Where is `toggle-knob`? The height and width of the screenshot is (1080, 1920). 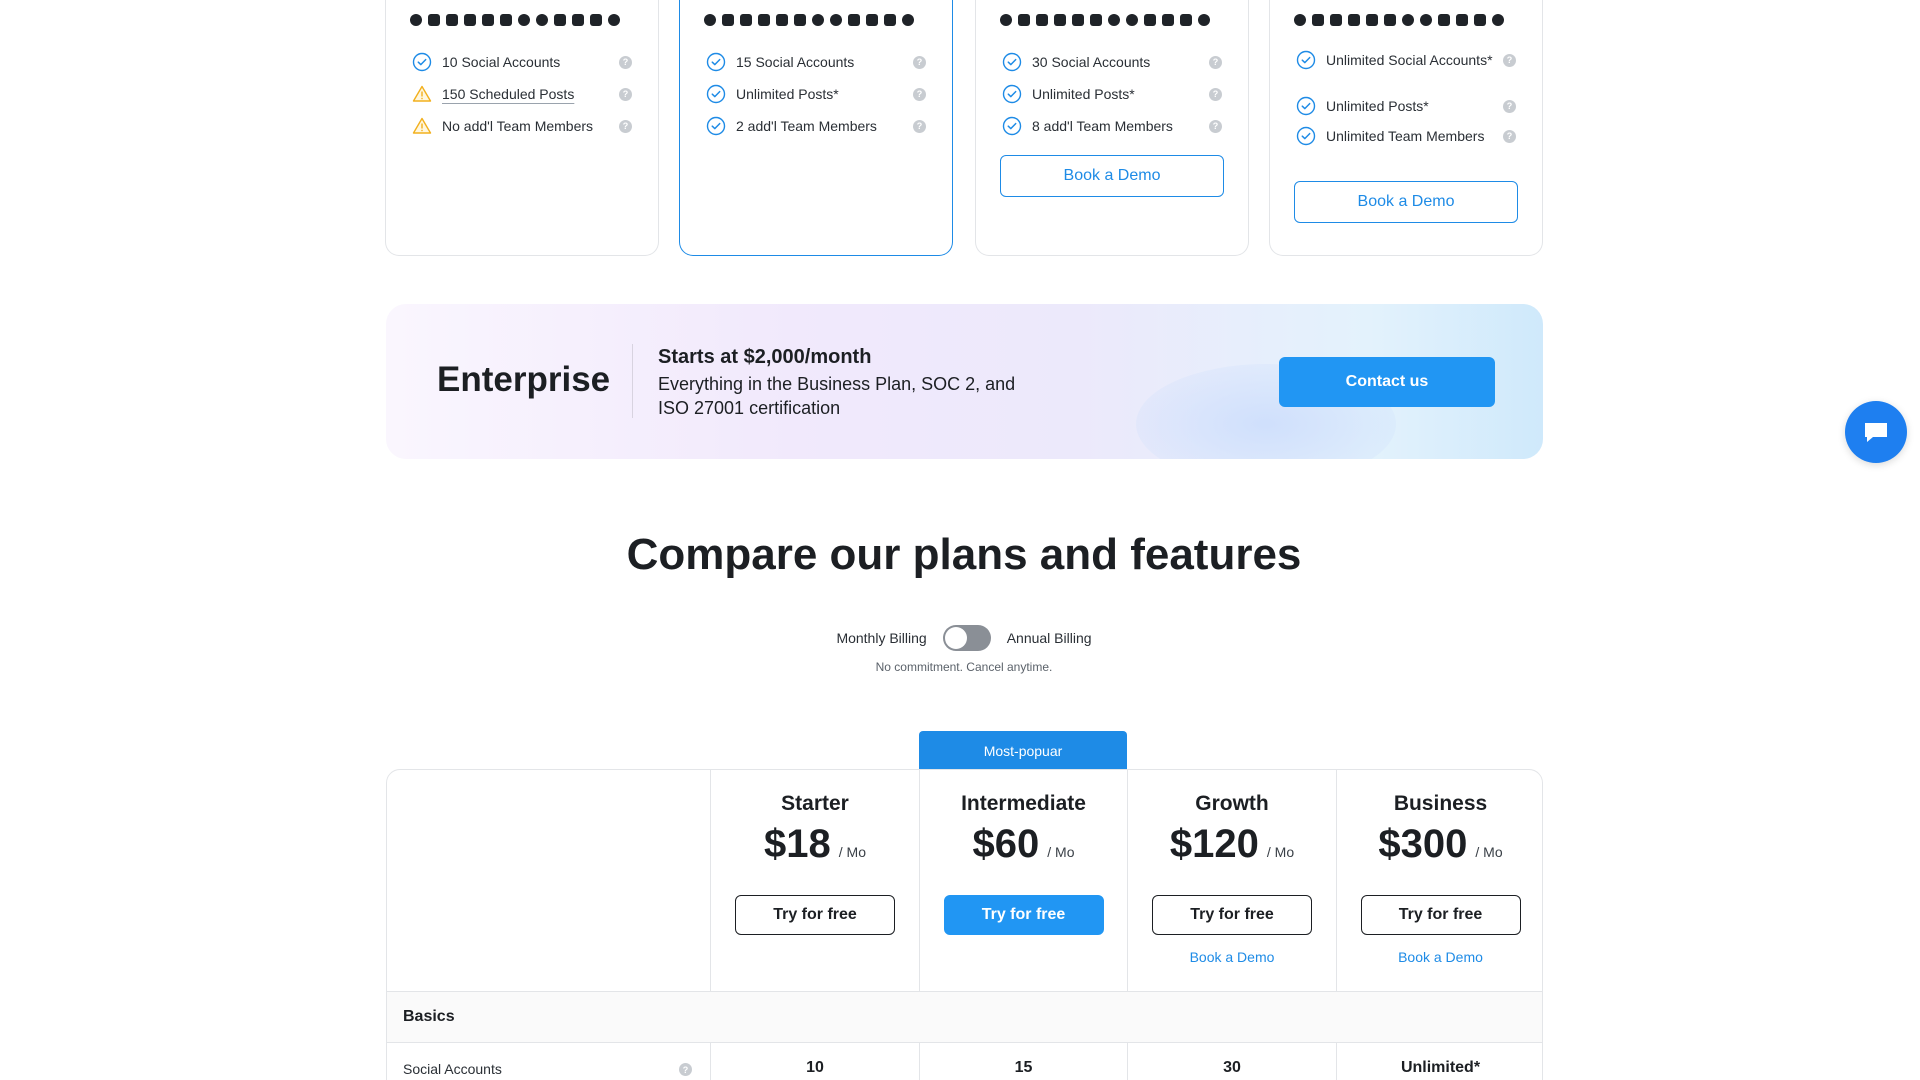 toggle-knob is located at coordinates (955, 638).